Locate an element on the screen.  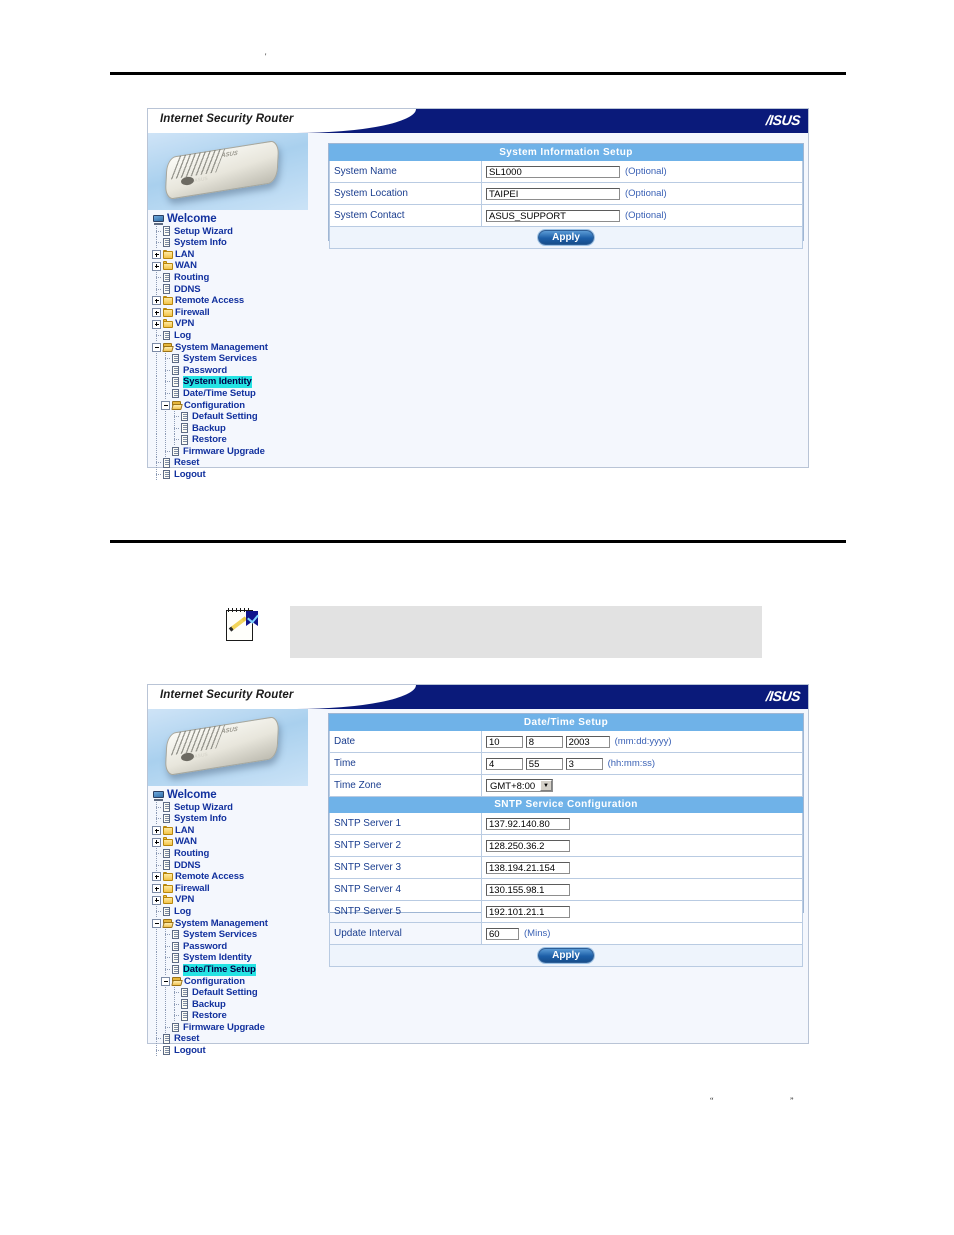
date-year-input: 2003 is located at coordinates (587, 741).